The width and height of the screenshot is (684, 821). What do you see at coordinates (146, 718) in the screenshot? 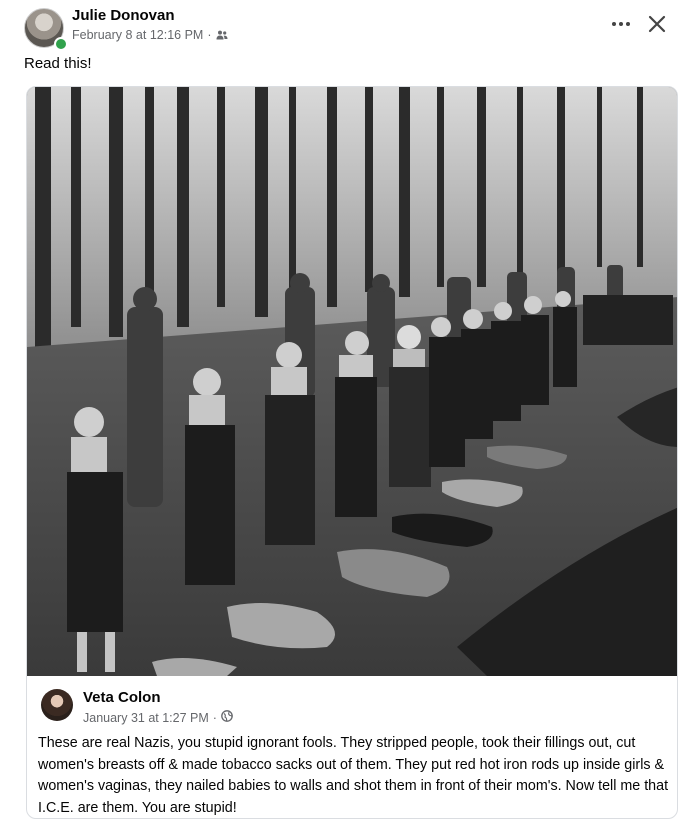
I see `shared-post-timestamp: January 31 at 1:27 PM` at bounding box center [146, 718].